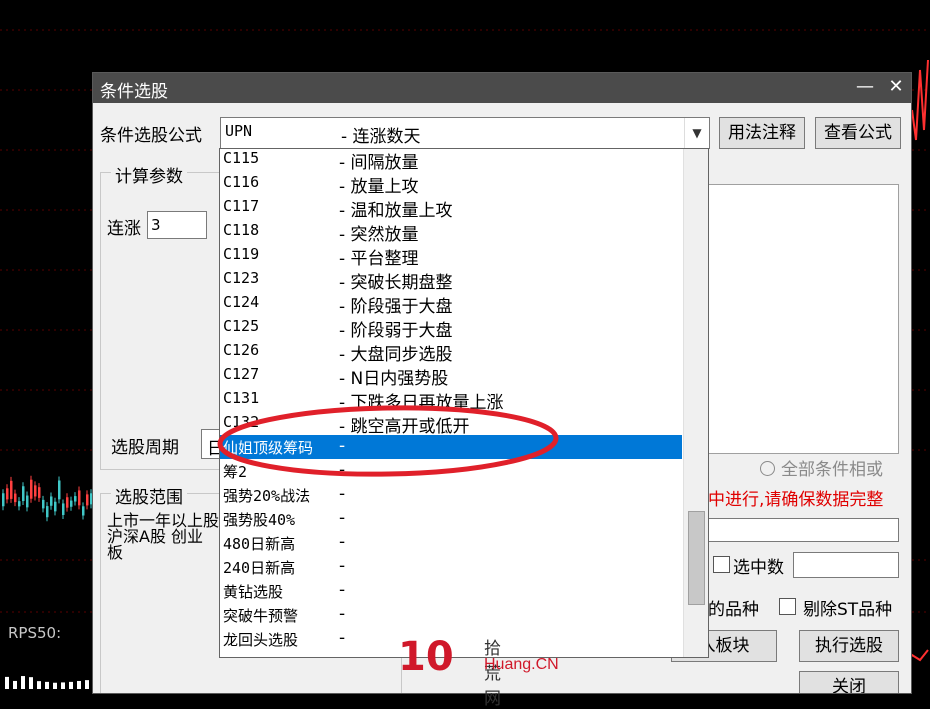 This screenshot has width=930, height=709. What do you see at coordinates (521, 664) in the screenshot?
I see `watermark-en: Huang.CN` at bounding box center [521, 664].